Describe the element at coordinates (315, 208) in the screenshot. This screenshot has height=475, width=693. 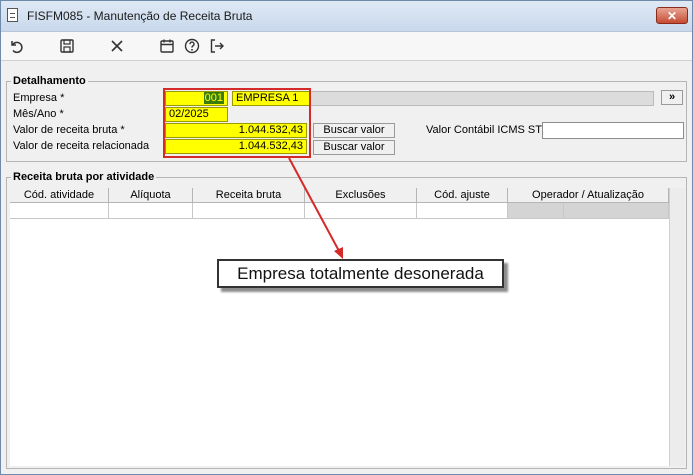
I see `annotation-arrow` at that location.